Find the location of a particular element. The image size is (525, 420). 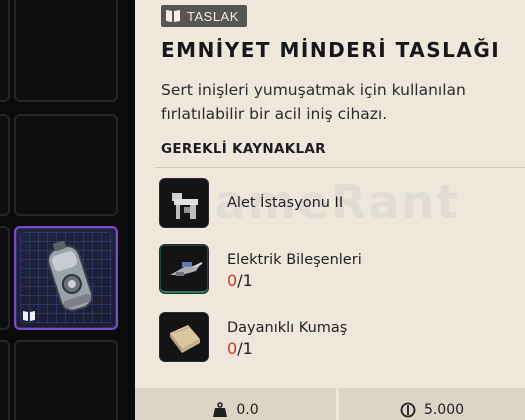

requirement-row: Alet İstasyonu II is located at coordinates (339, 208).